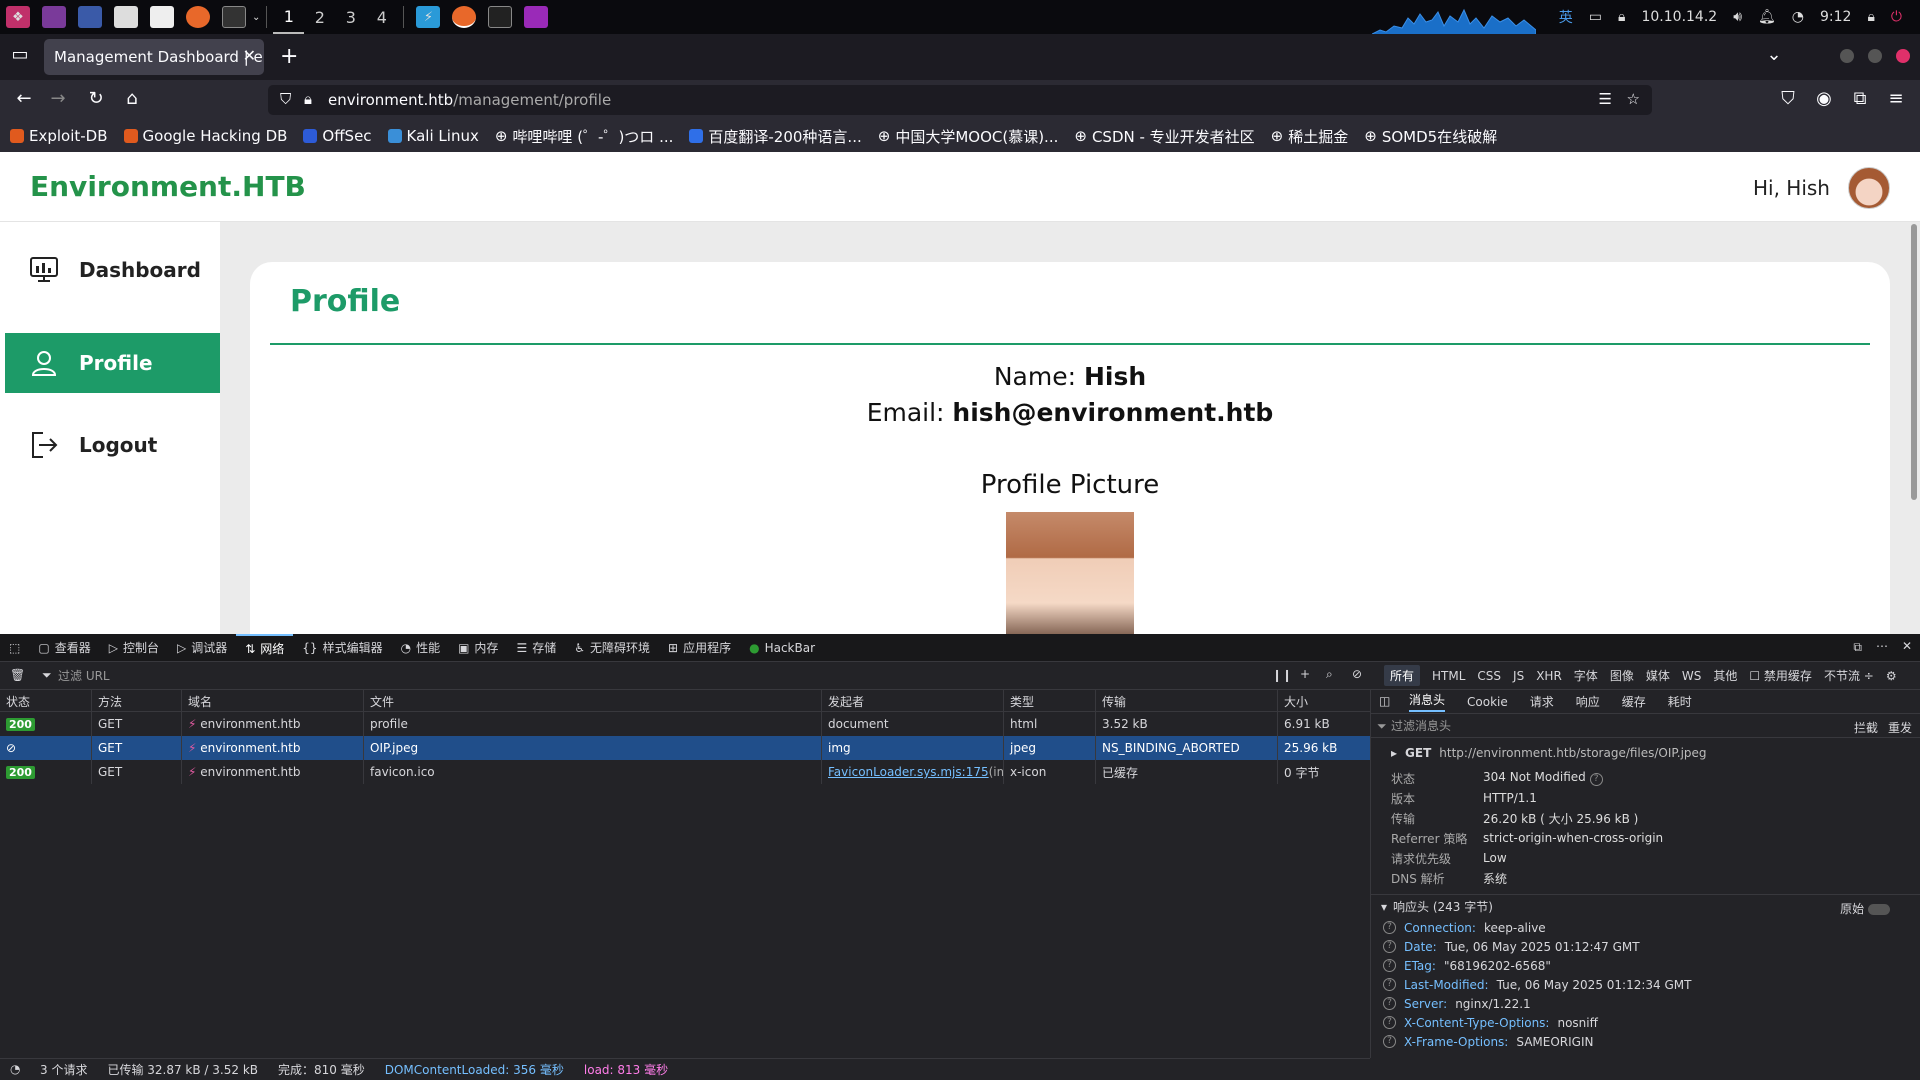 This screenshot has height=1080, width=1920. Describe the element at coordinates (1847, 56) in the screenshot. I see `window-minimize-button` at that location.